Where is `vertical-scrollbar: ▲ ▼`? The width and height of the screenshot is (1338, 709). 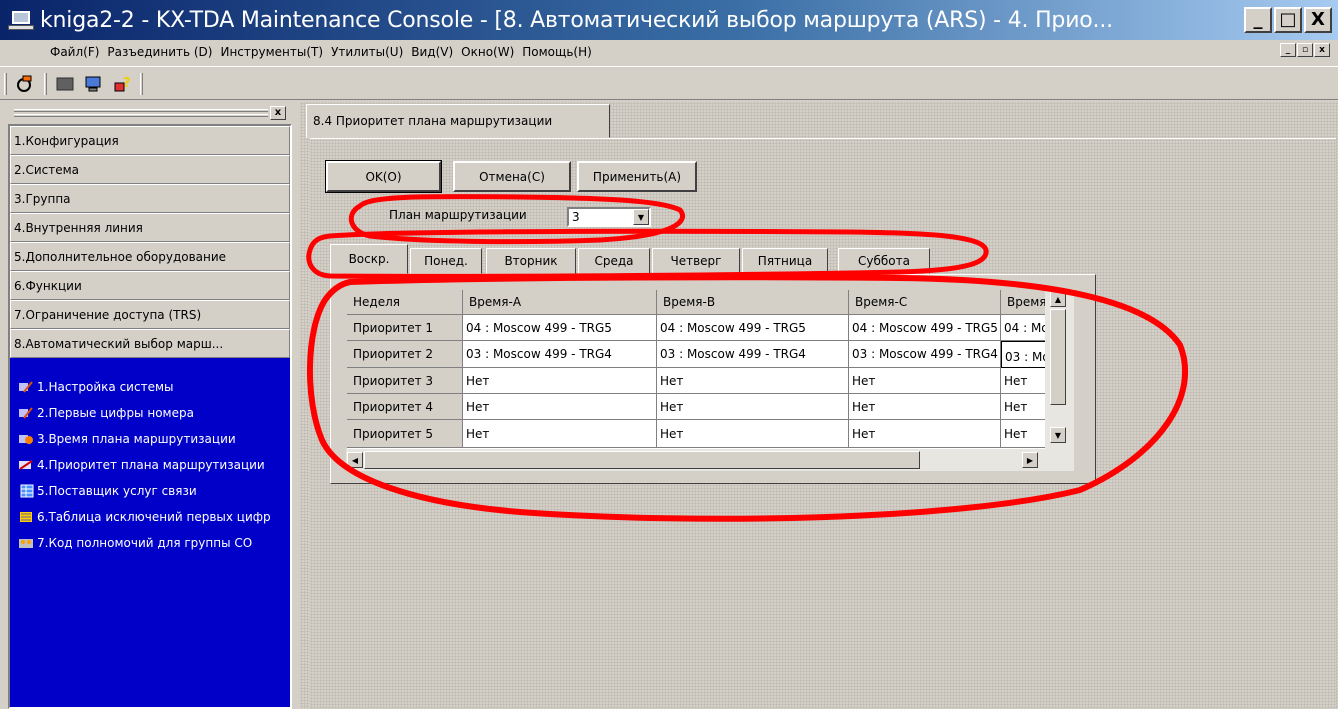
vertical-scrollbar: ▲ ▼ is located at coordinates (1059, 369).